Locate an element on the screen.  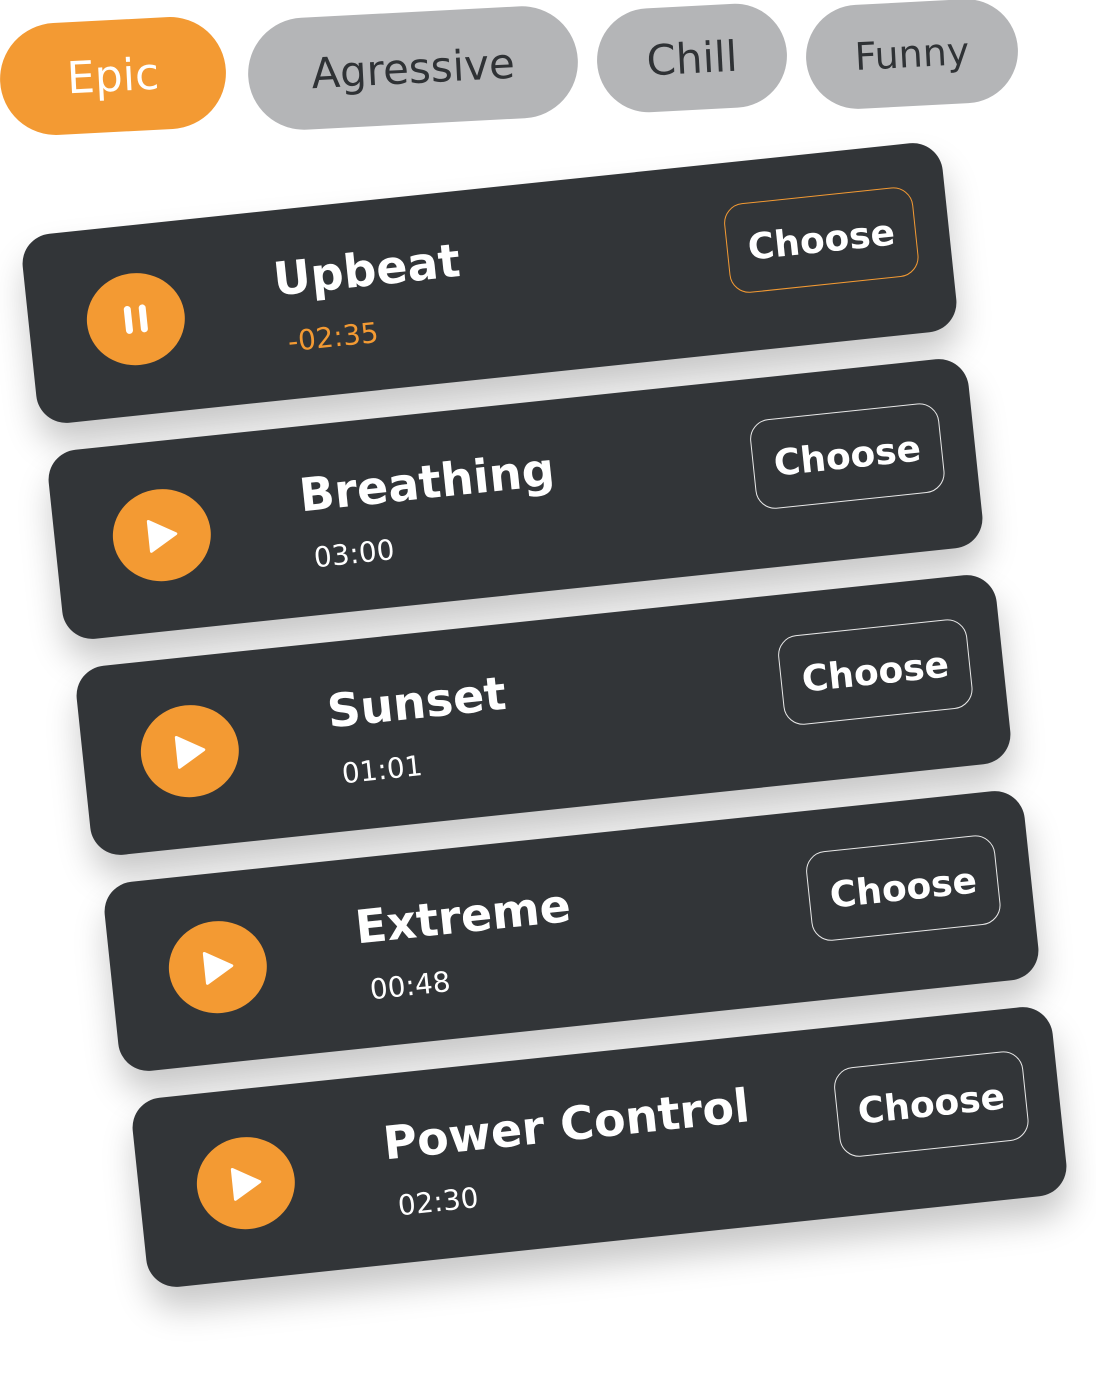
category-pill-chill: Chill is located at coordinates (692, 58).